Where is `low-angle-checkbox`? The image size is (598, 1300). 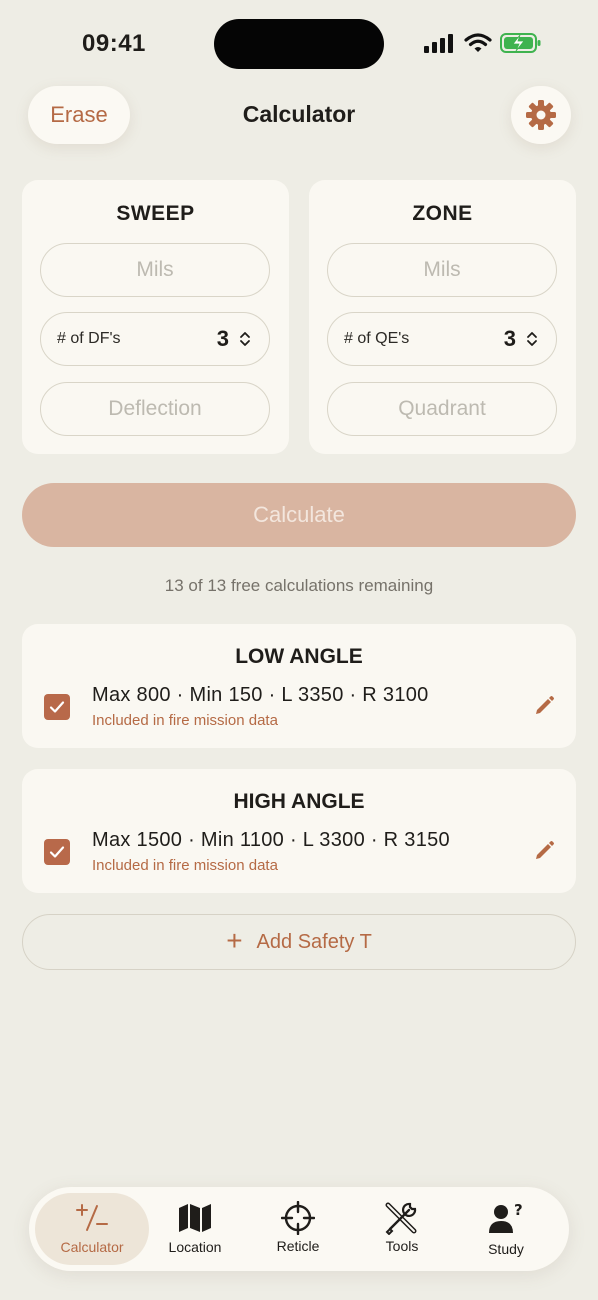 low-angle-checkbox is located at coordinates (57, 707).